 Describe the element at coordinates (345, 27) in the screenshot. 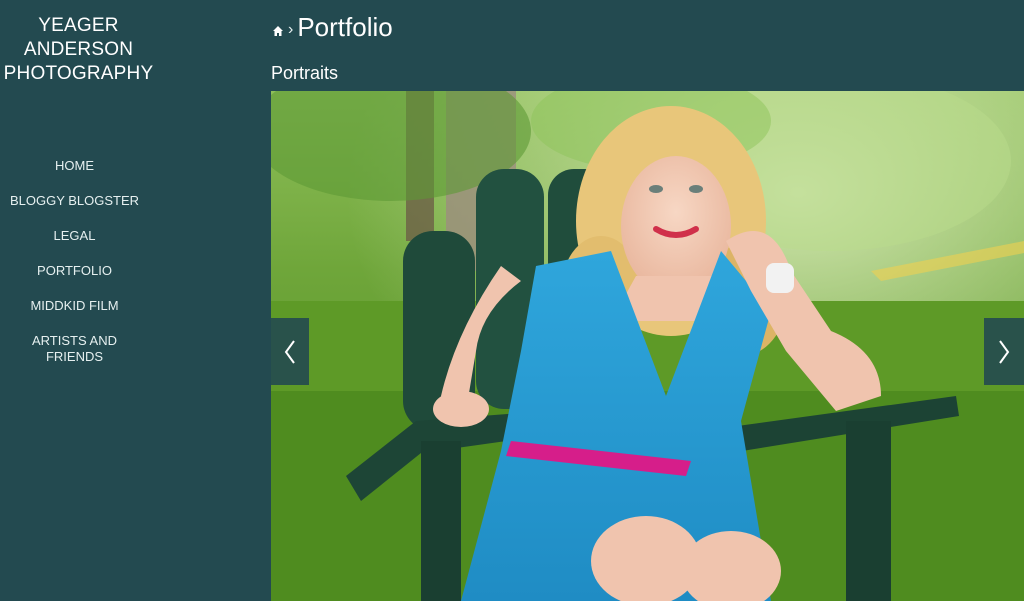

I see `page-title: Portfolio` at that location.